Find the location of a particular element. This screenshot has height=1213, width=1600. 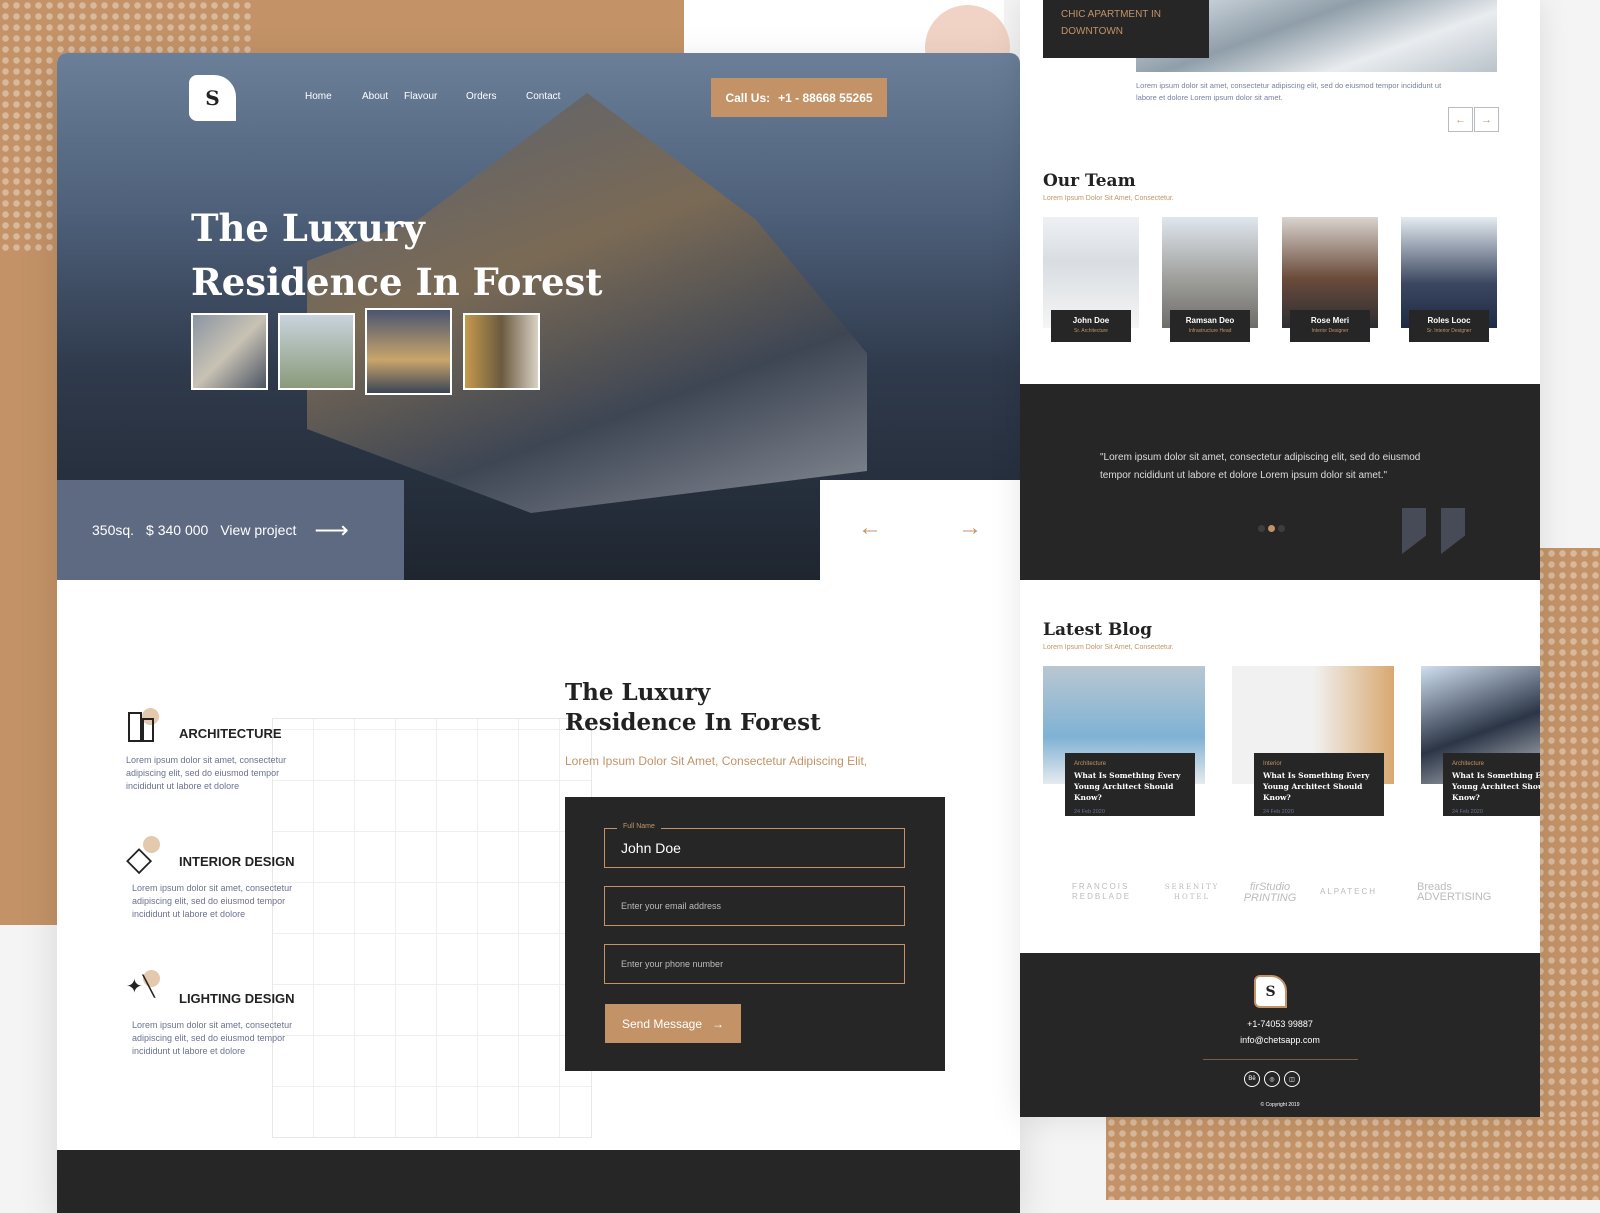

contact-title: The Luxury Residence In Forest is located at coordinates (693, 708).